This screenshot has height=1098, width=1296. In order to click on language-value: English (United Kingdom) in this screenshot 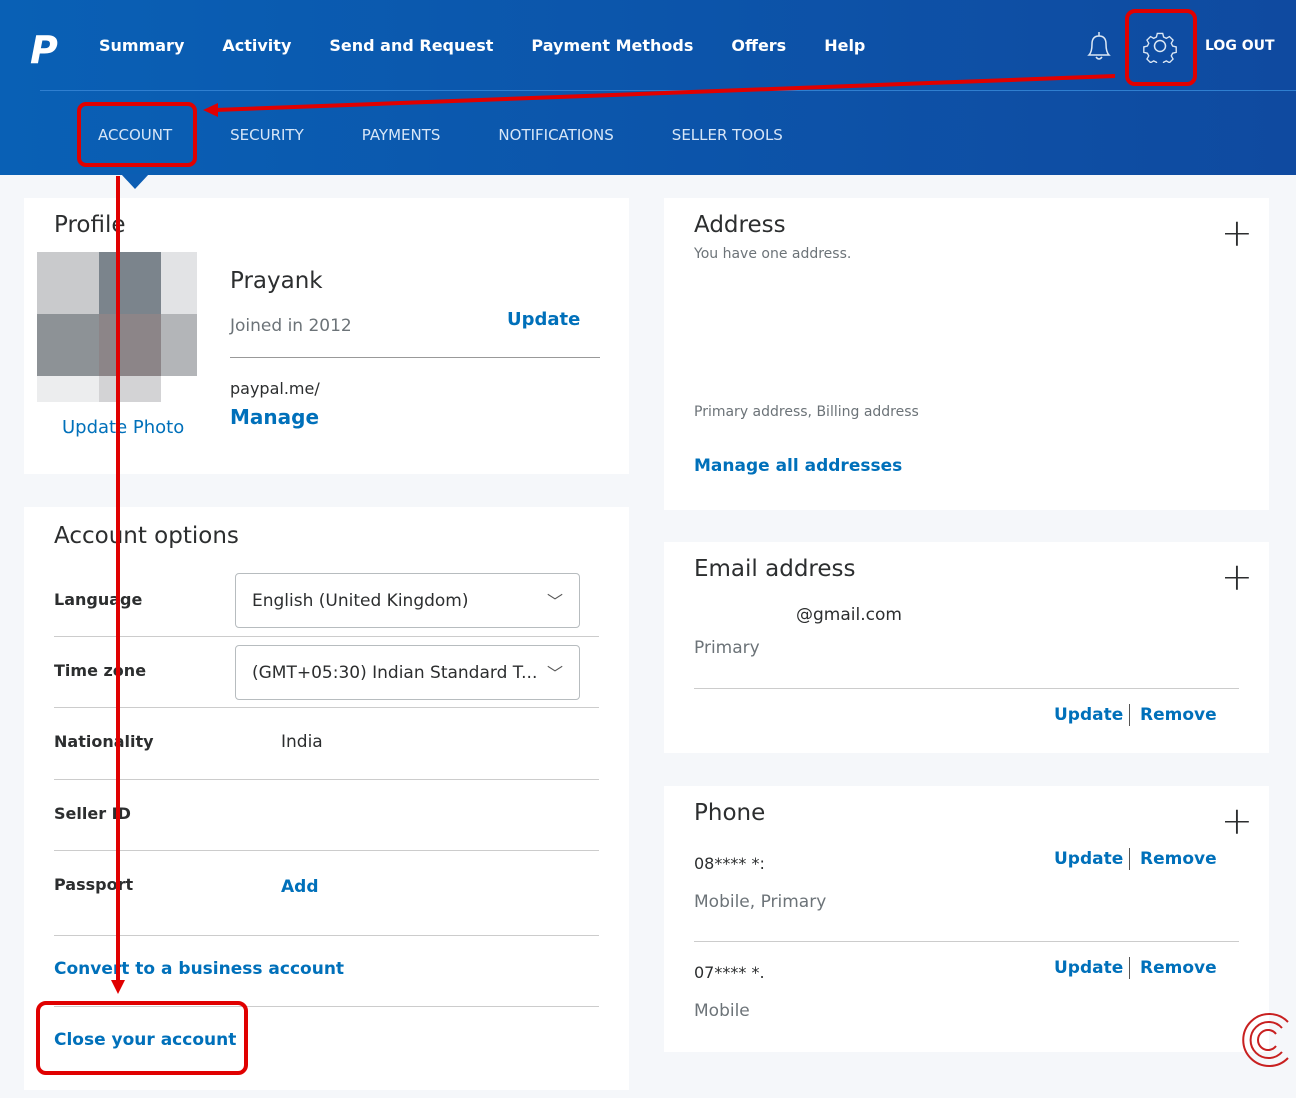, I will do `click(360, 601)`.